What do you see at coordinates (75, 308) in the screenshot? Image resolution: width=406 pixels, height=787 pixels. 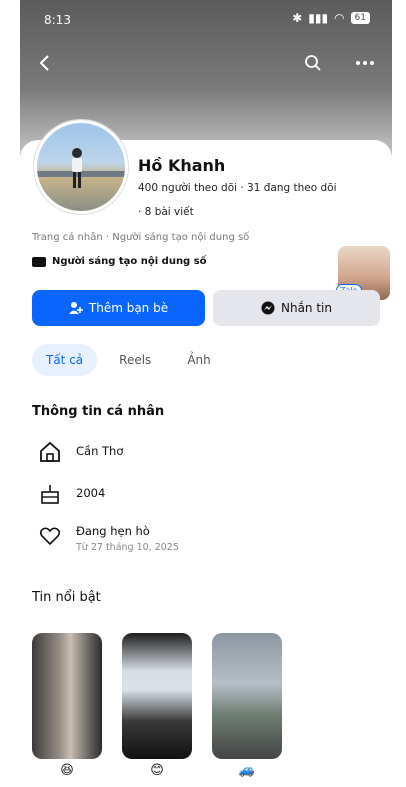 I see `add-user-icon` at bounding box center [75, 308].